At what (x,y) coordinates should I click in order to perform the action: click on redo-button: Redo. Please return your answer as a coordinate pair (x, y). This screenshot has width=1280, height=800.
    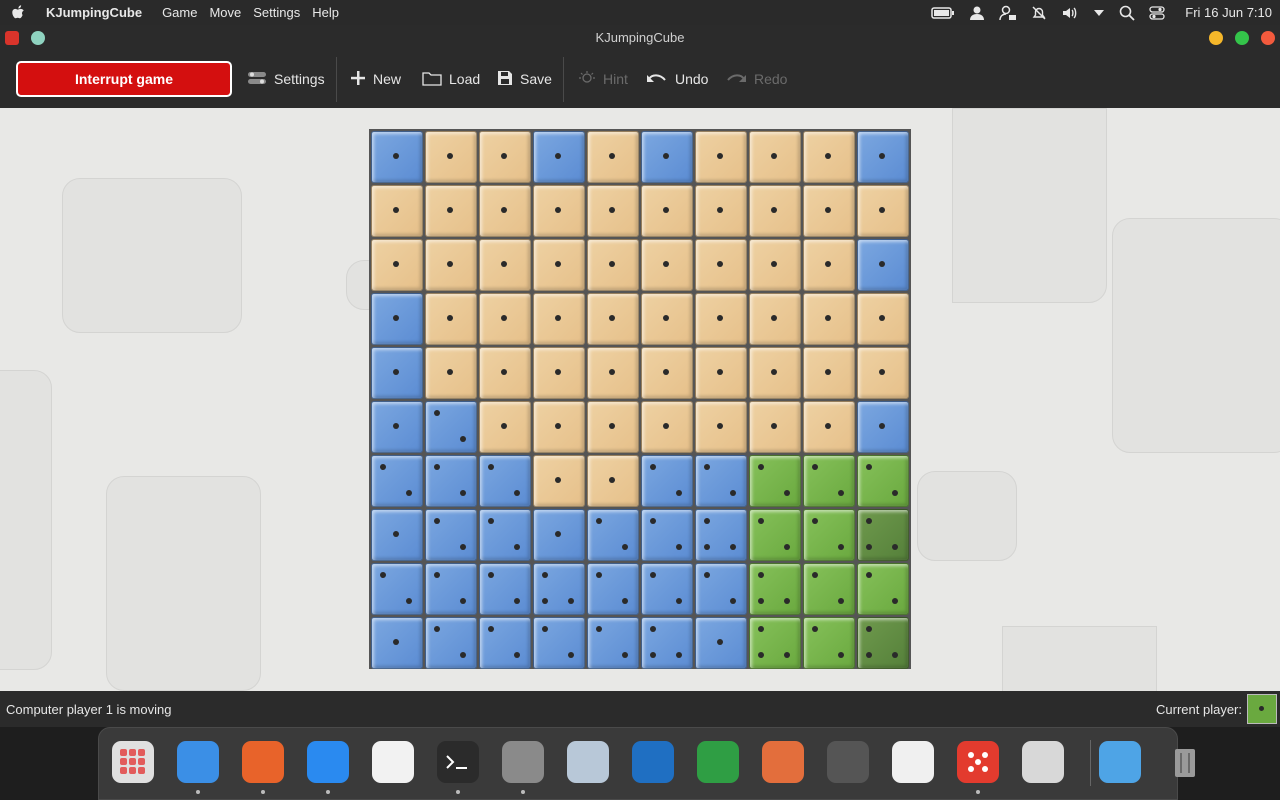
    Looking at the image, I should click on (756, 79).